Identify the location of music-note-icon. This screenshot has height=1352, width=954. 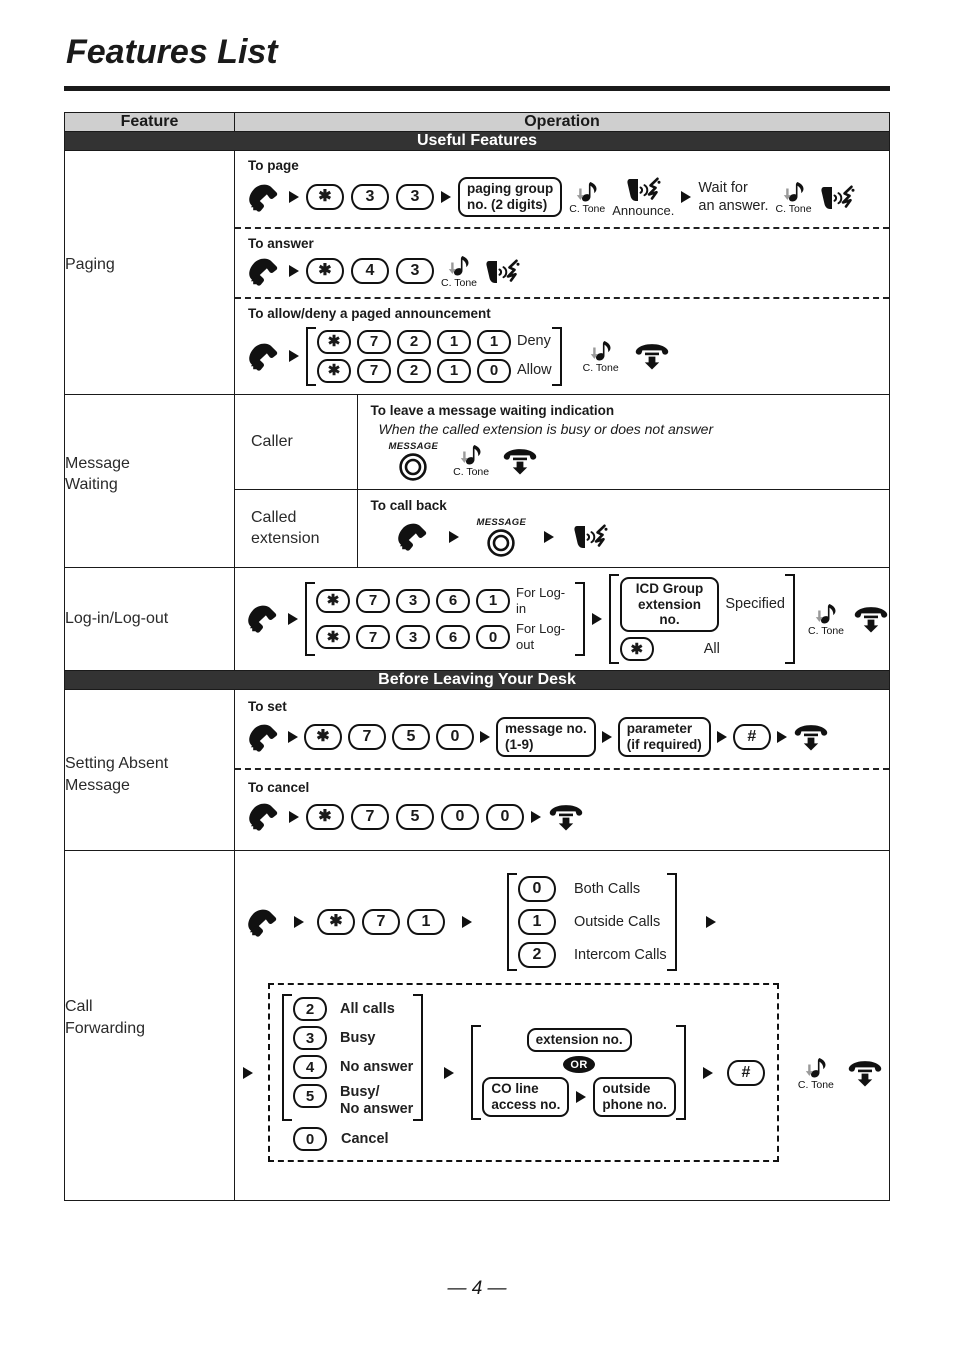
(587, 192).